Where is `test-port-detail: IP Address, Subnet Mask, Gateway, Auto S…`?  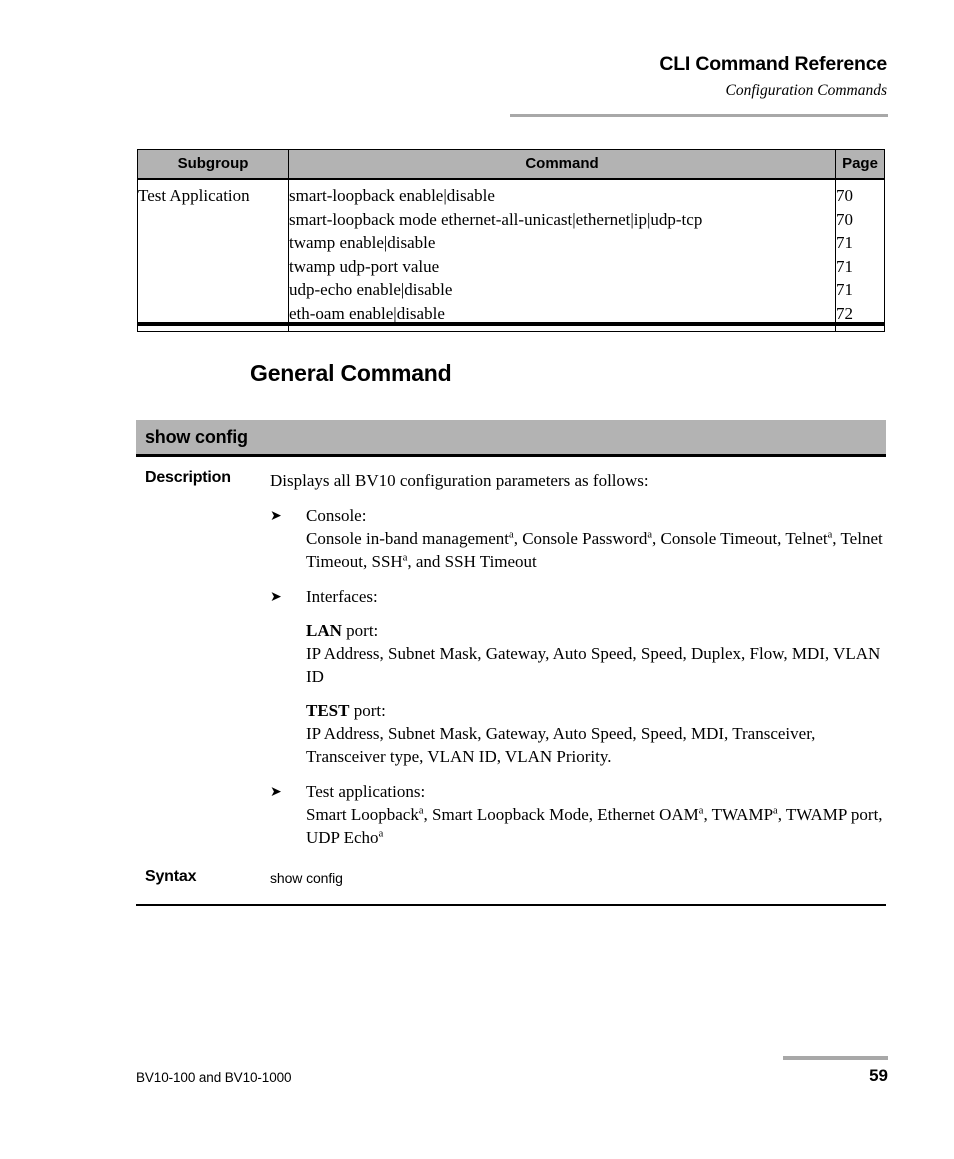
test-port-detail: IP Address, Subnet Mask, Gateway, Auto S… is located at coordinates (561, 745).